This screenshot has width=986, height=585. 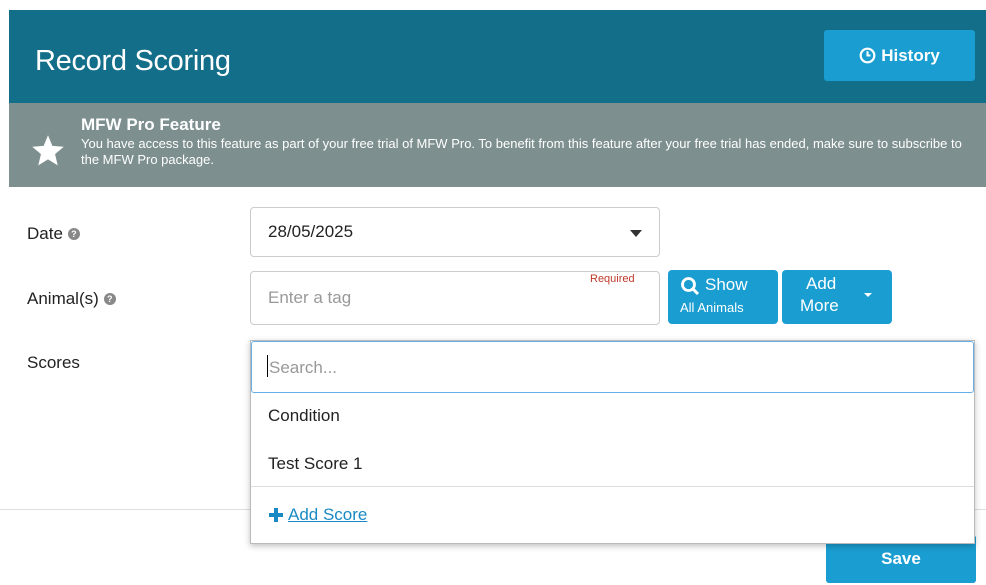 What do you see at coordinates (868, 295) in the screenshot?
I see `caret-down-icon` at bounding box center [868, 295].